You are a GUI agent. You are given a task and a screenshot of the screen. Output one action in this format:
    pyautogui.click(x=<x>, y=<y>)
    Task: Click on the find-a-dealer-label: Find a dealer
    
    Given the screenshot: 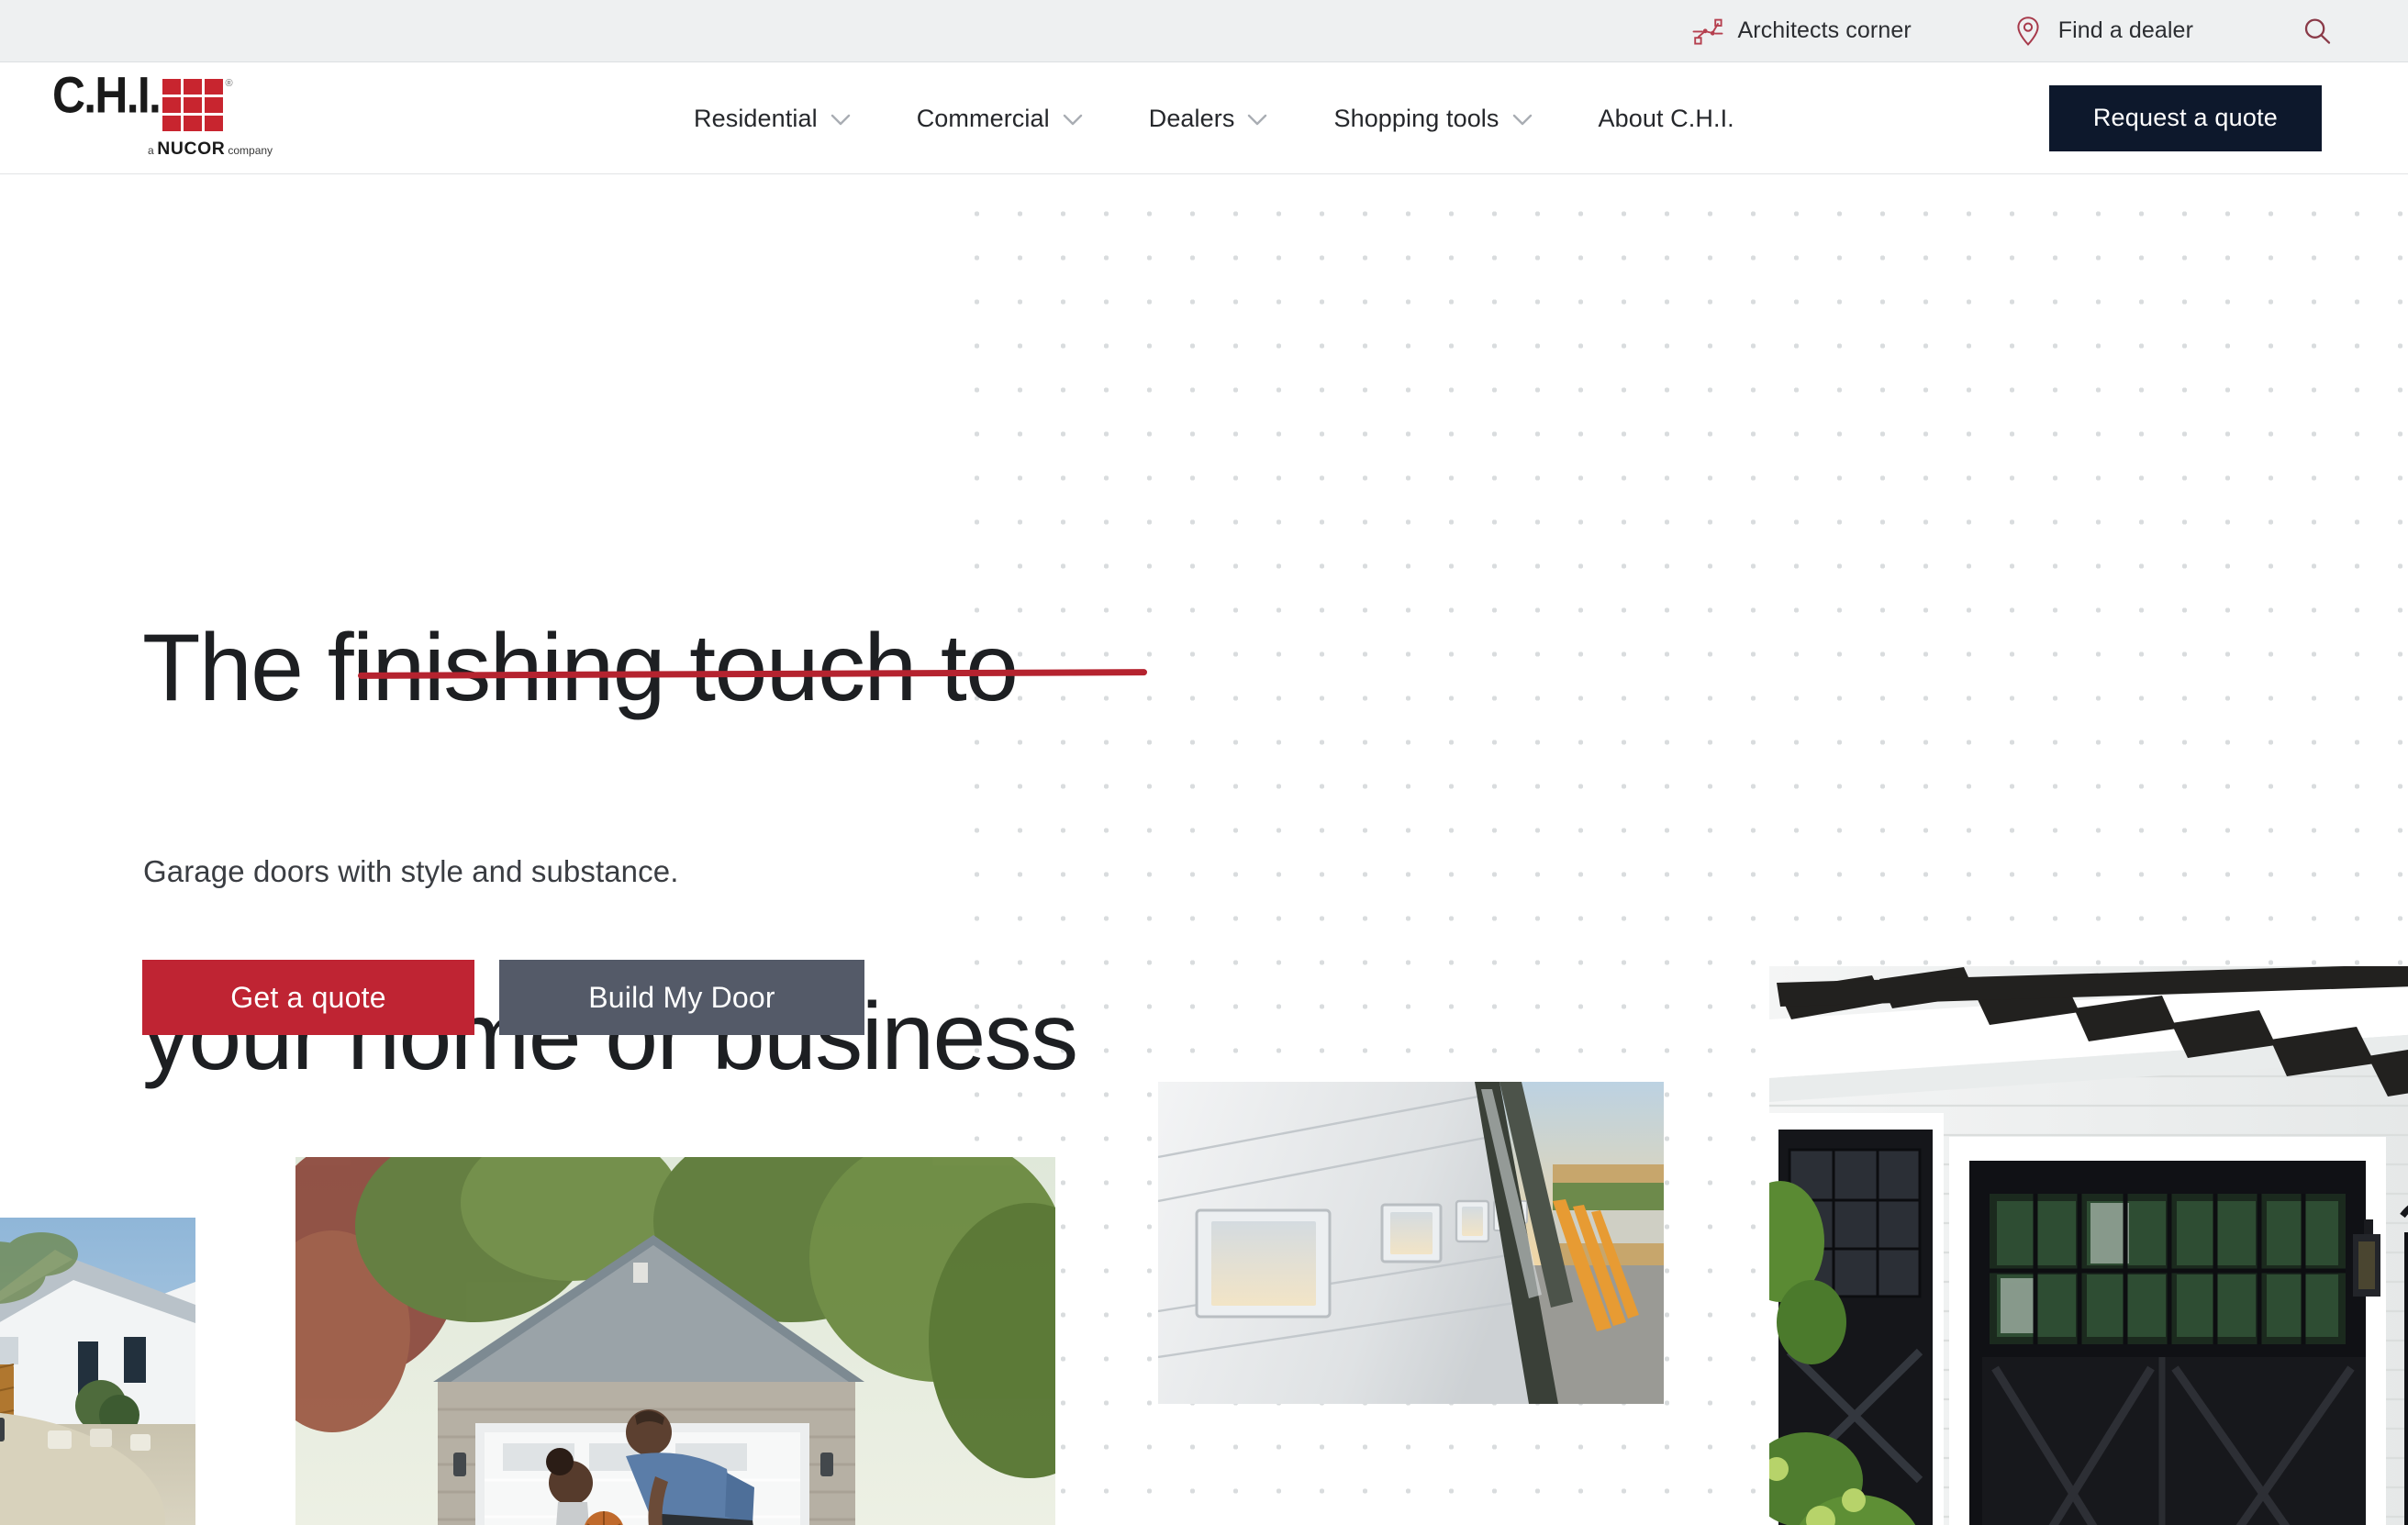 What is the action you would take?
    pyautogui.click(x=2125, y=30)
    